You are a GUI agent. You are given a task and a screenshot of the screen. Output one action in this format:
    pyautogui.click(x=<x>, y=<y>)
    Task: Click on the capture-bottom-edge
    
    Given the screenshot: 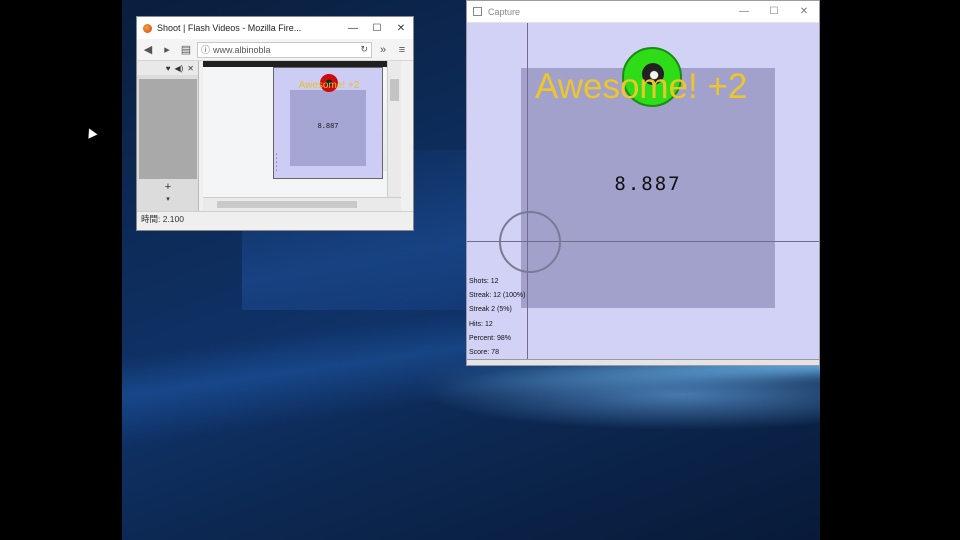 What is the action you would take?
    pyautogui.click(x=643, y=362)
    